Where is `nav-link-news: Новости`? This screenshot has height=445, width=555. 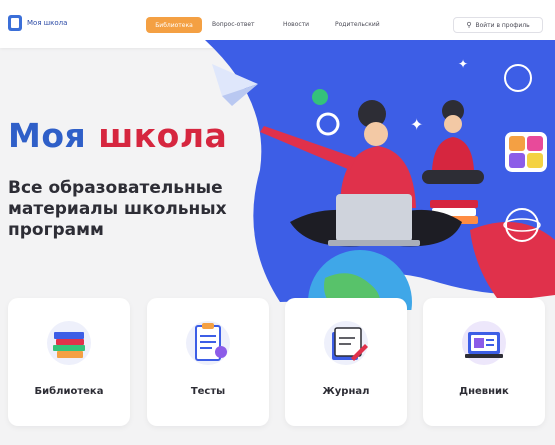
nav-link-news: Новости is located at coordinates (296, 24).